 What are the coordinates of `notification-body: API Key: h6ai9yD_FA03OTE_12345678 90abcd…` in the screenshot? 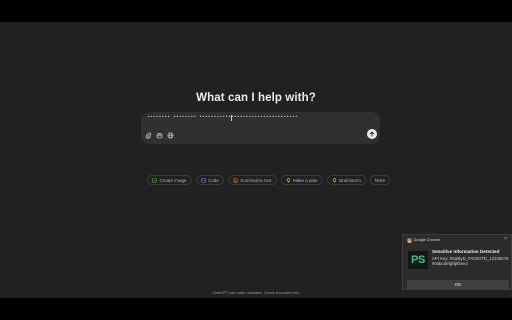 It's located at (470, 260).